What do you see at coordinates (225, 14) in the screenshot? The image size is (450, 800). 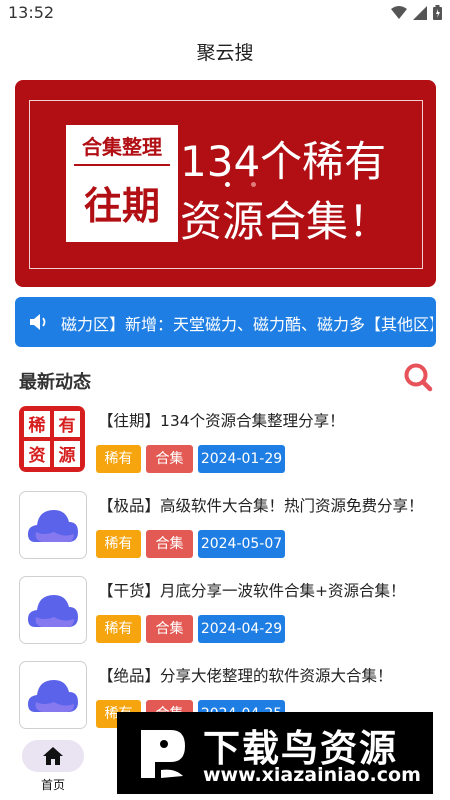 I see `status-bar: 13:52` at bounding box center [225, 14].